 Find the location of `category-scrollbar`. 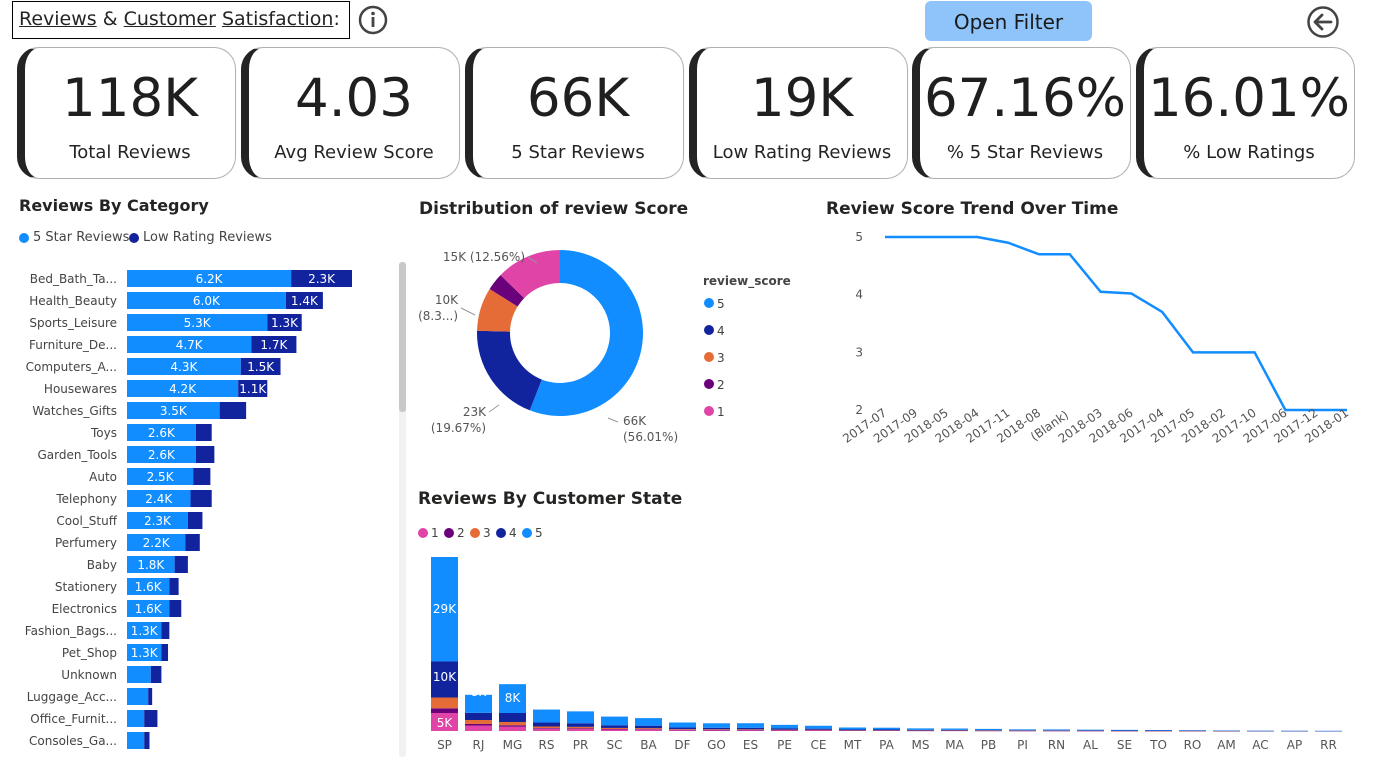

category-scrollbar is located at coordinates (402, 337).